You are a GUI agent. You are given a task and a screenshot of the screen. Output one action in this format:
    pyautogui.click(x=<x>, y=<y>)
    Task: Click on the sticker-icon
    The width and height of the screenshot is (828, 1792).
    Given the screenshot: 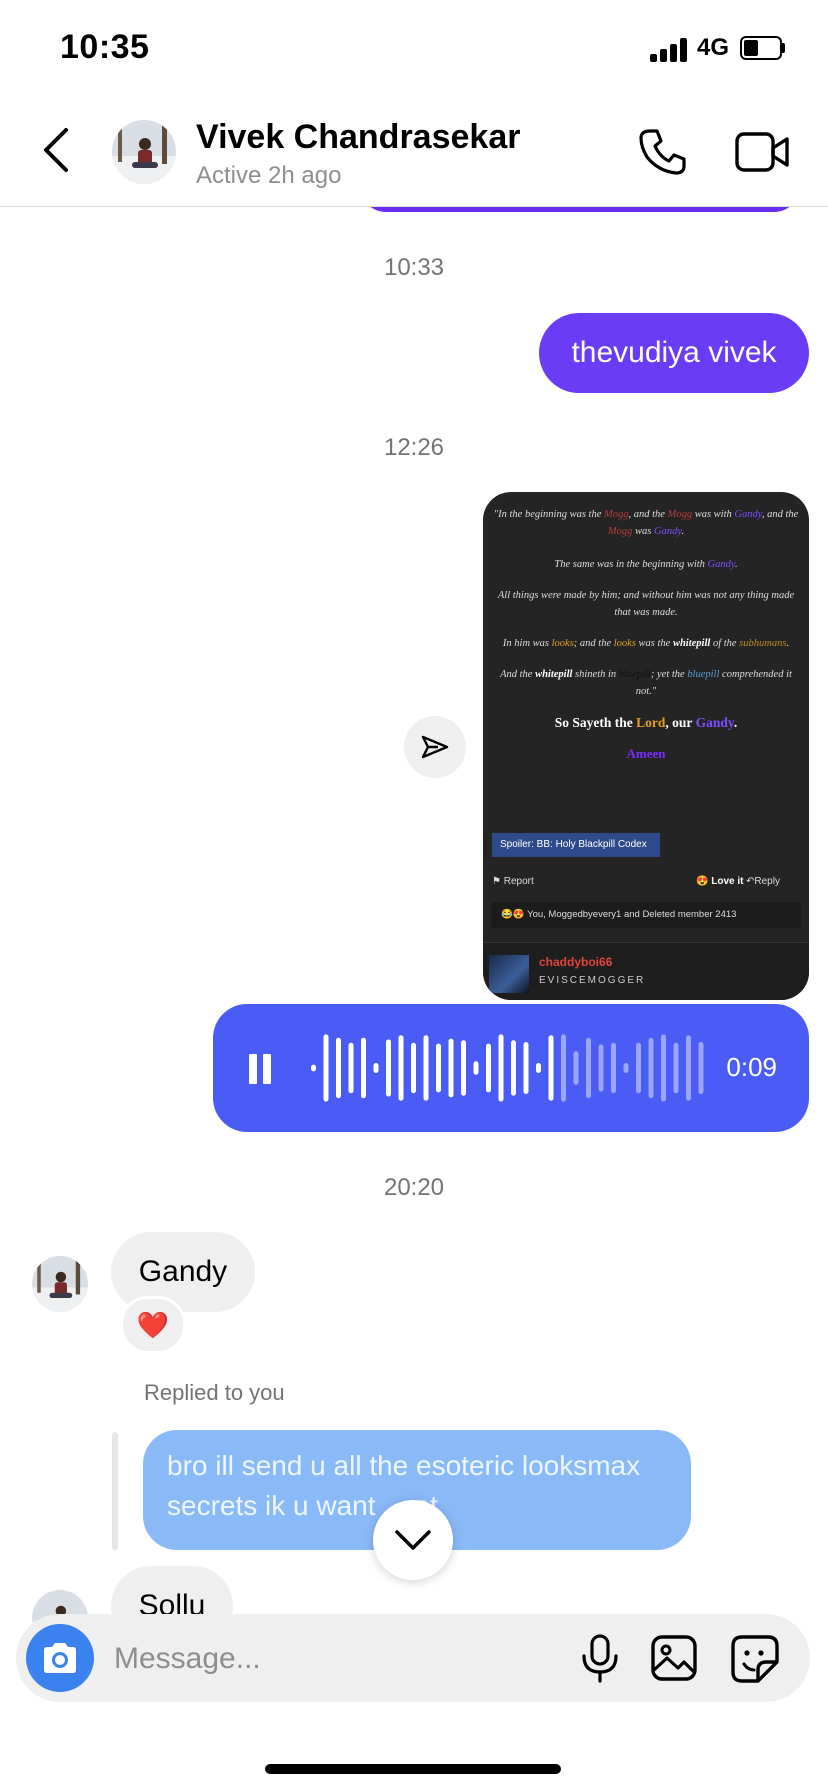 What is the action you would take?
    pyautogui.click(x=755, y=1659)
    